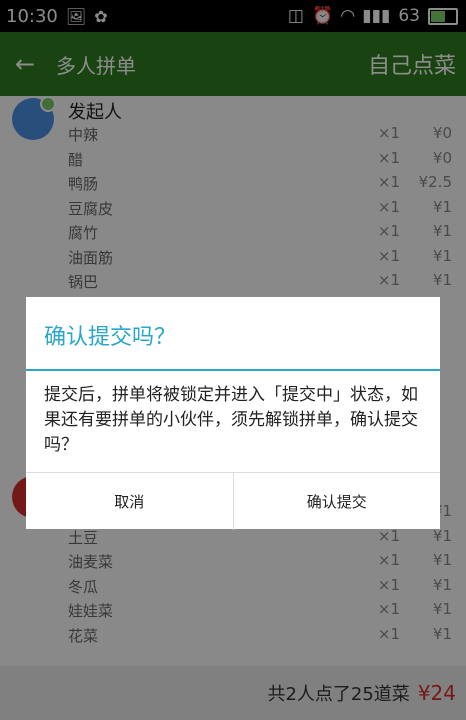  I want to click on dialog-divider, so click(233, 370).